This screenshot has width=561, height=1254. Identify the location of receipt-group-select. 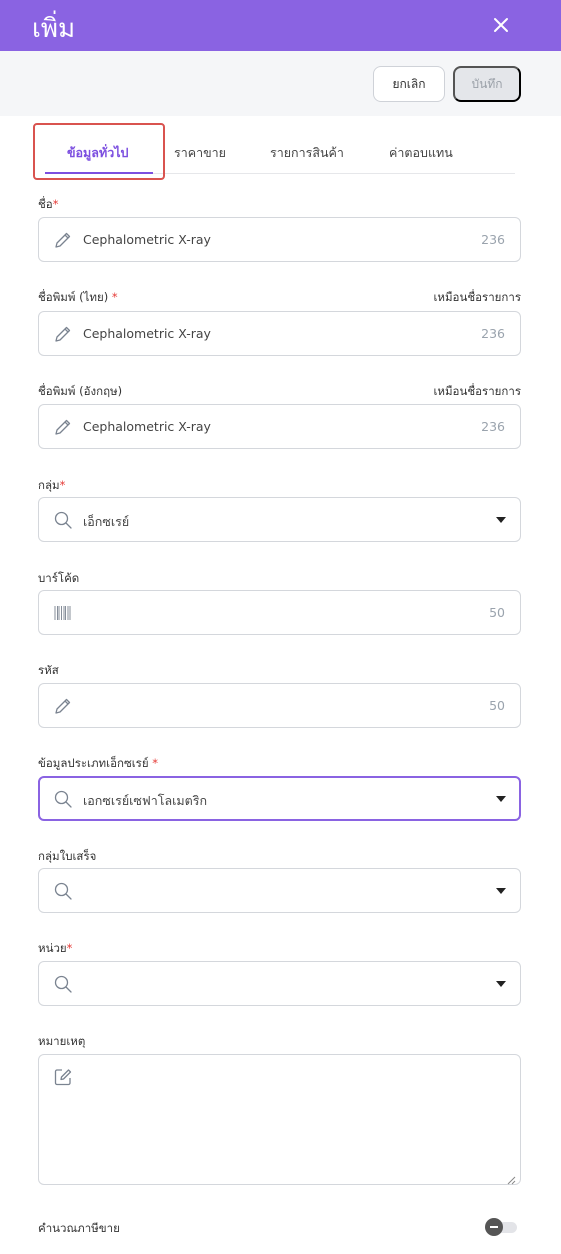
(279, 890).